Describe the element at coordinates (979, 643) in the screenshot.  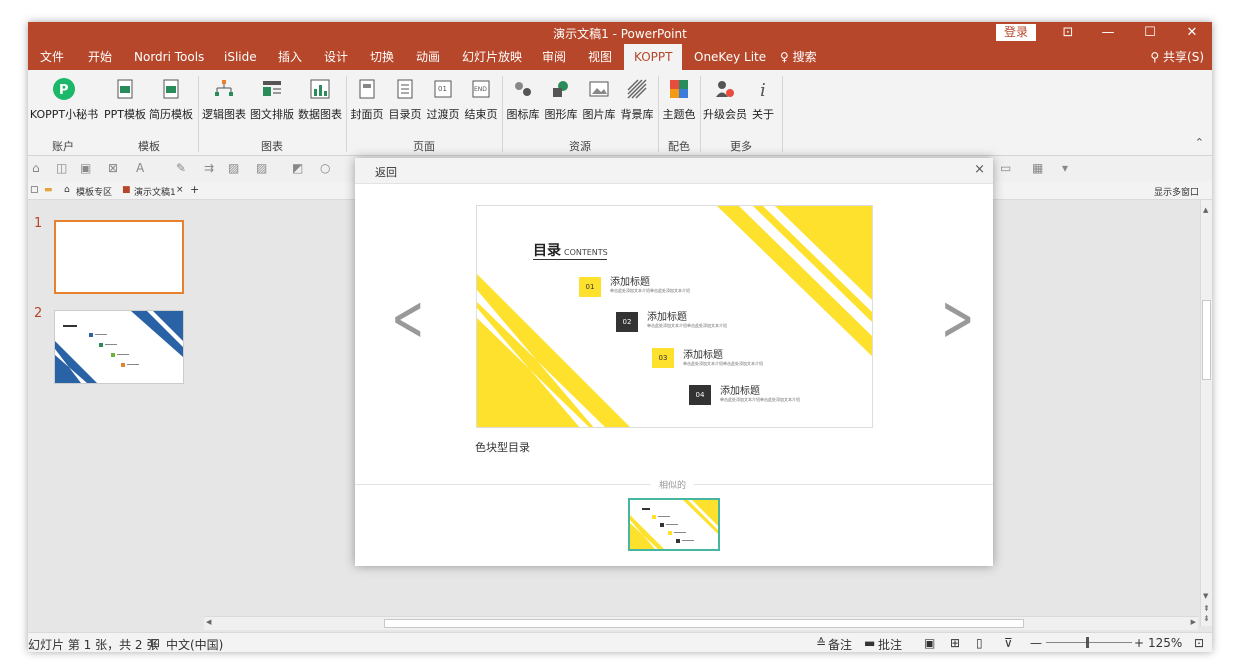
I see `reading-view-icon: ▯` at that location.